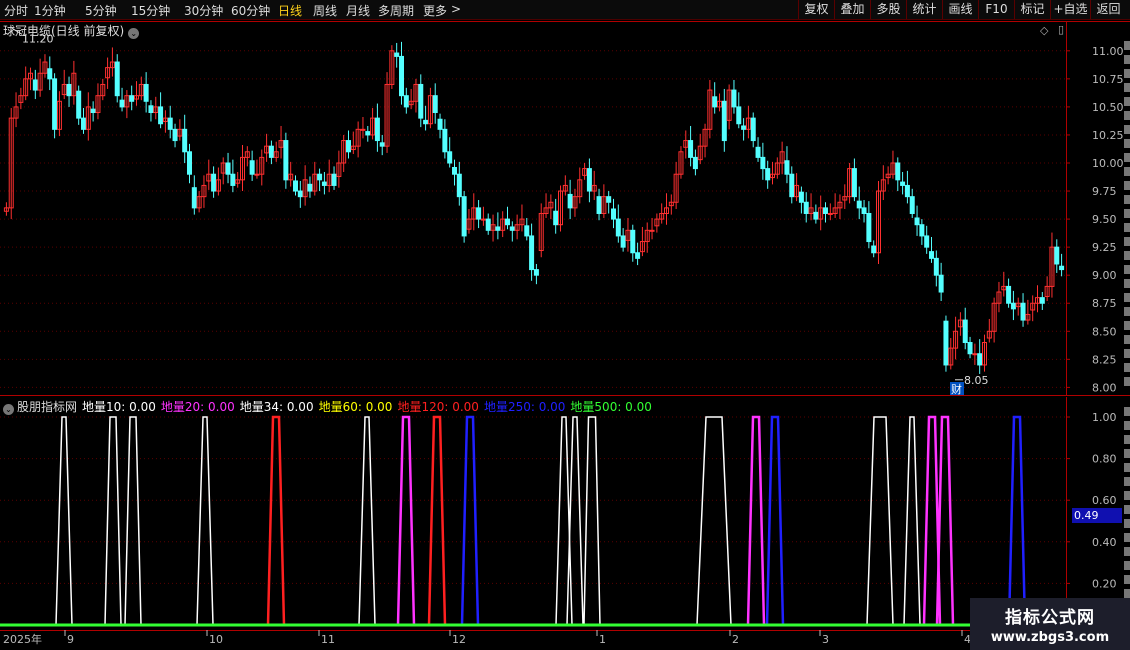 This screenshot has width=1130, height=650. What do you see at coordinates (290, 10) in the screenshot?
I see `period-tab-6: 日线` at bounding box center [290, 10].